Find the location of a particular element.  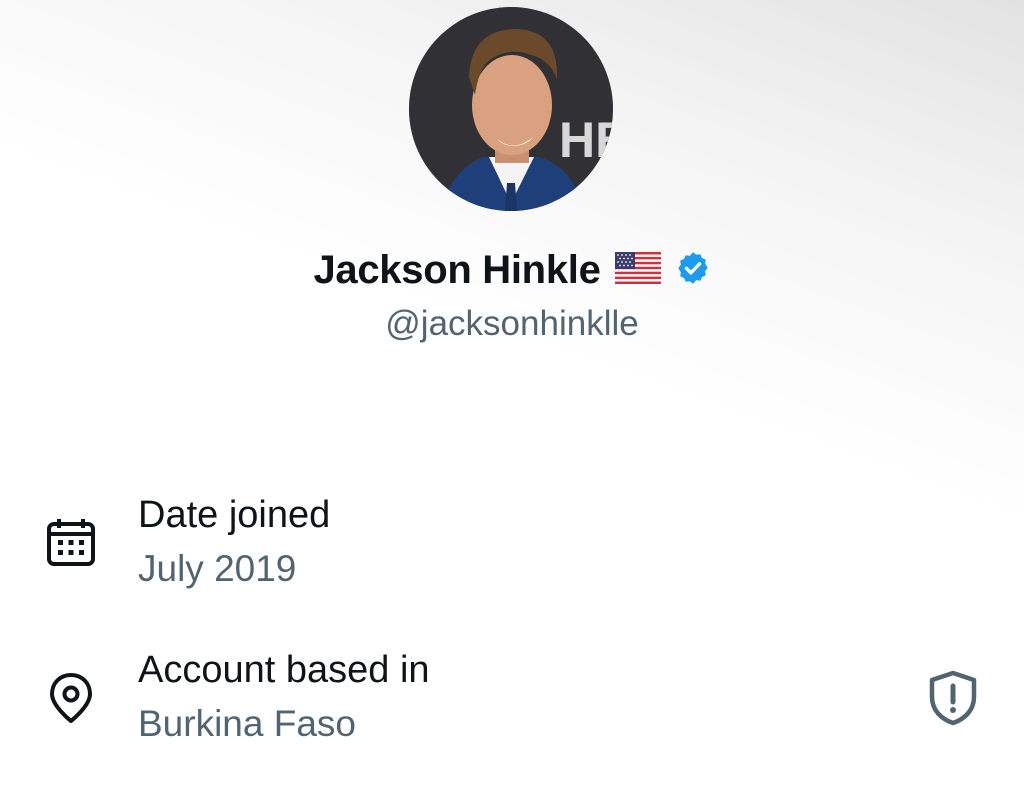

date-joined-value: July 2019 is located at coordinates (217, 568).